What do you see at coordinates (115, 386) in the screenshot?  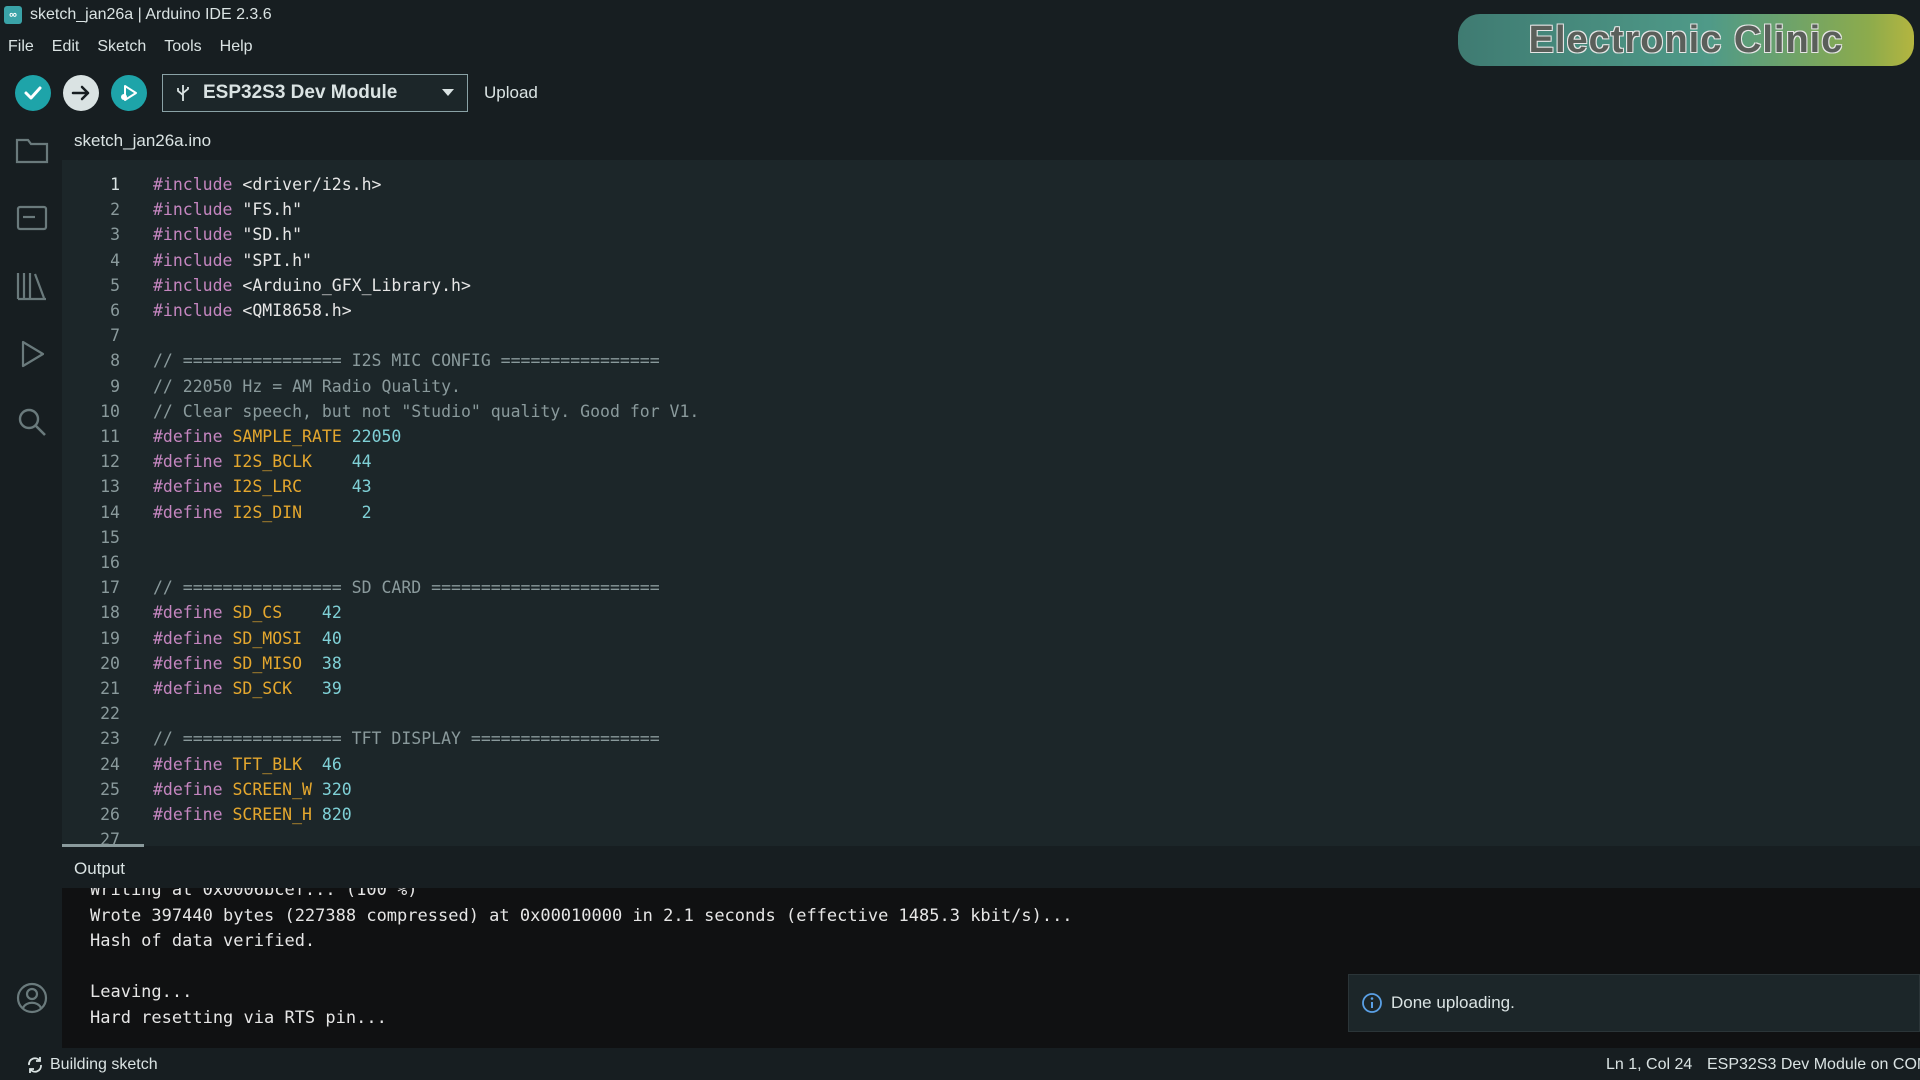 I see `line-number: 9` at bounding box center [115, 386].